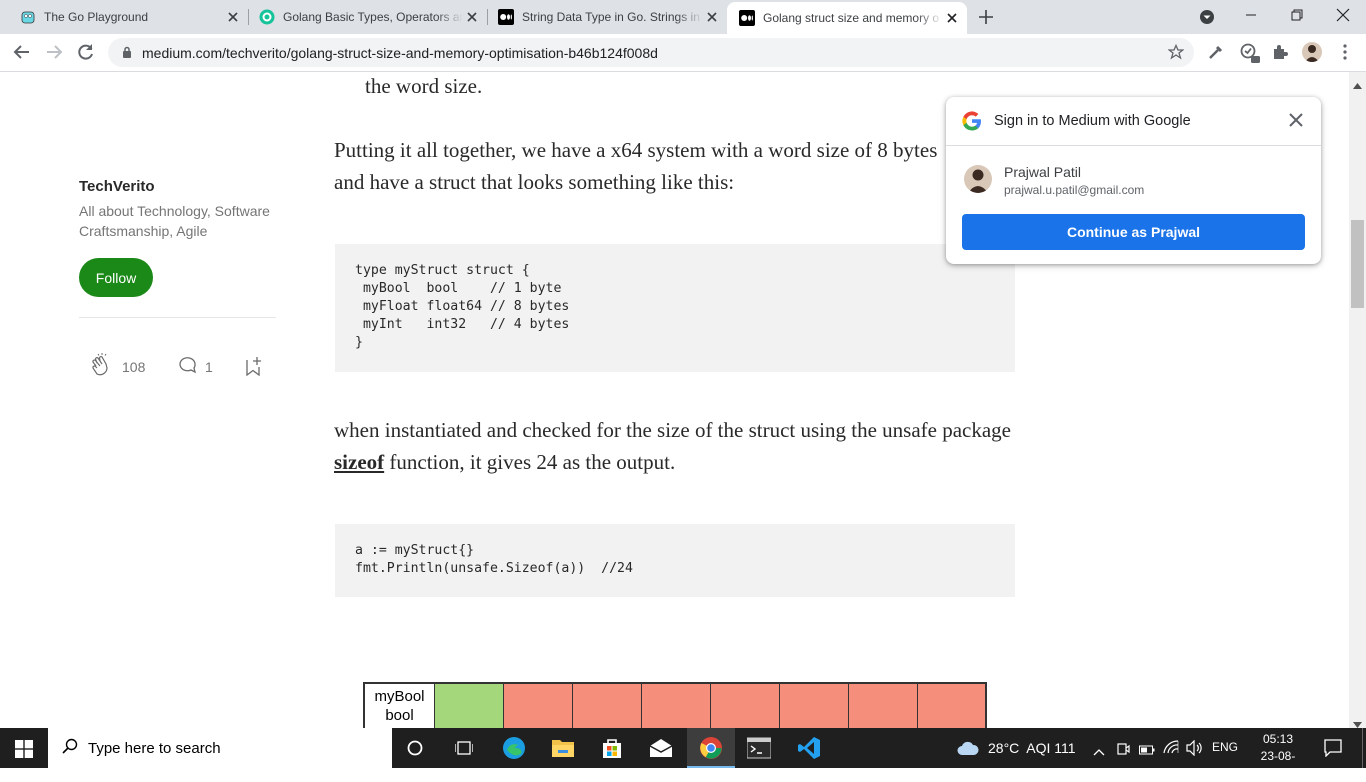  Describe the element at coordinates (1216, 54) in the screenshot. I see `eyedropper-extension-icon` at that location.